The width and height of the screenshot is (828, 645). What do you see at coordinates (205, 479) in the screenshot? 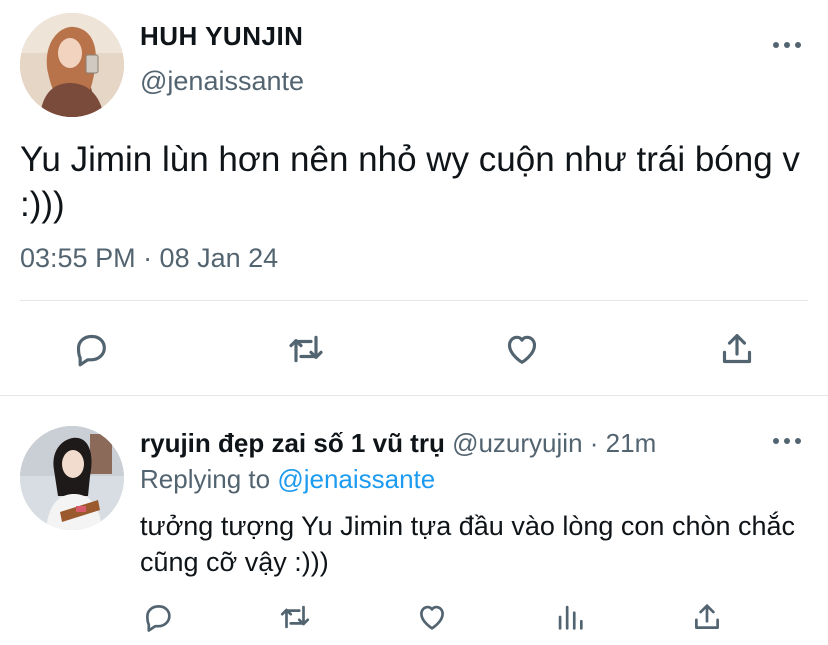
I see `replying-to-label: Replying to` at bounding box center [205, 479].